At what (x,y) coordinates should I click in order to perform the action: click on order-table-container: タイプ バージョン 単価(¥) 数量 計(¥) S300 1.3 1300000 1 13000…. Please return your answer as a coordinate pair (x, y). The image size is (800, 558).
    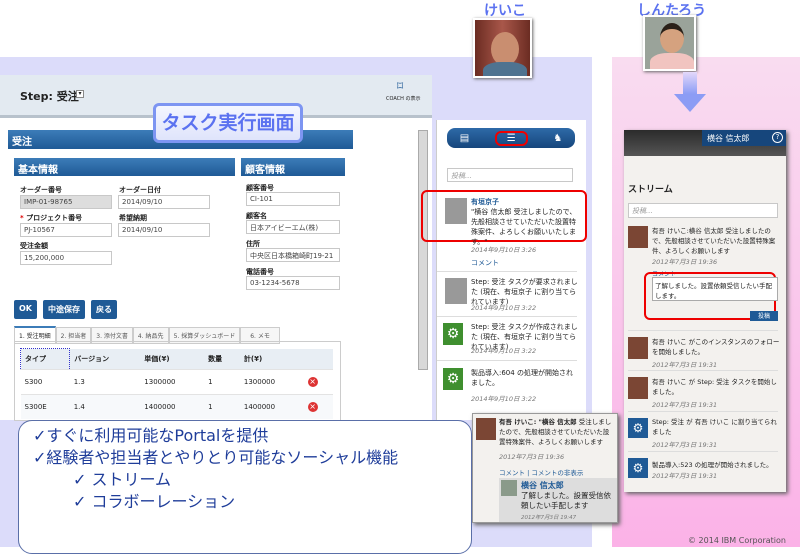
    Looking at the image, I should click on (177, 381).